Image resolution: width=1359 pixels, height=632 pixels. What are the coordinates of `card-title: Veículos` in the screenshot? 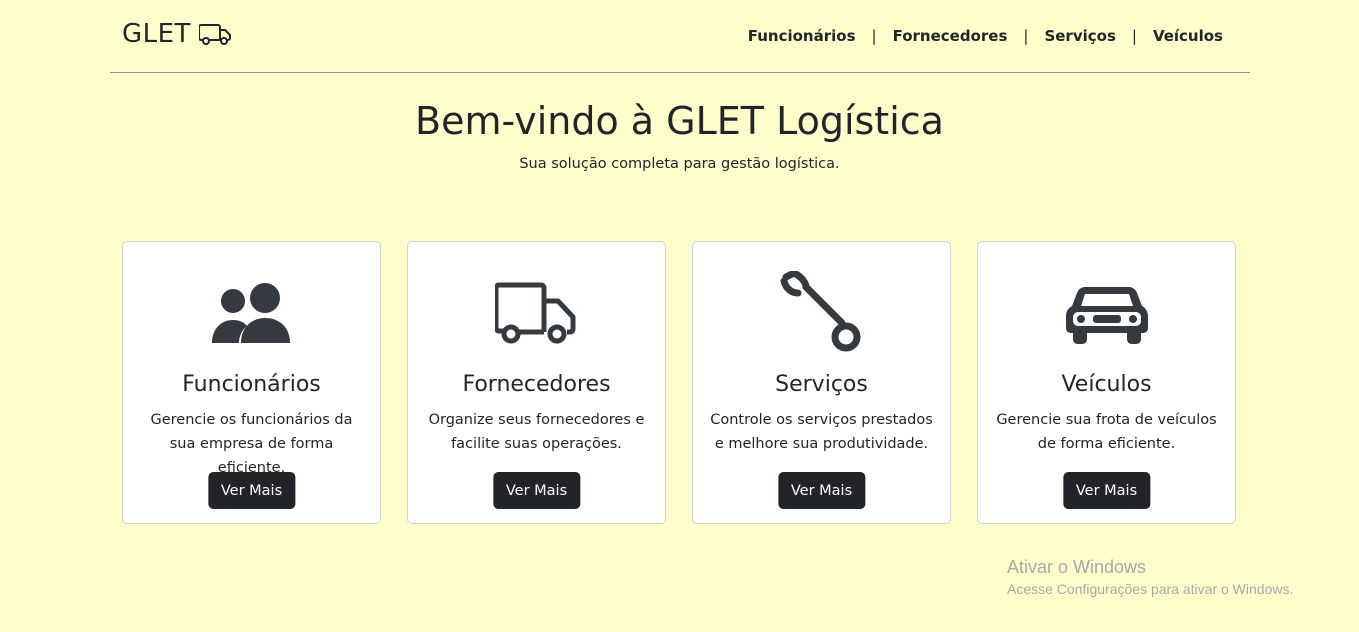 It's located at (1106, 384).